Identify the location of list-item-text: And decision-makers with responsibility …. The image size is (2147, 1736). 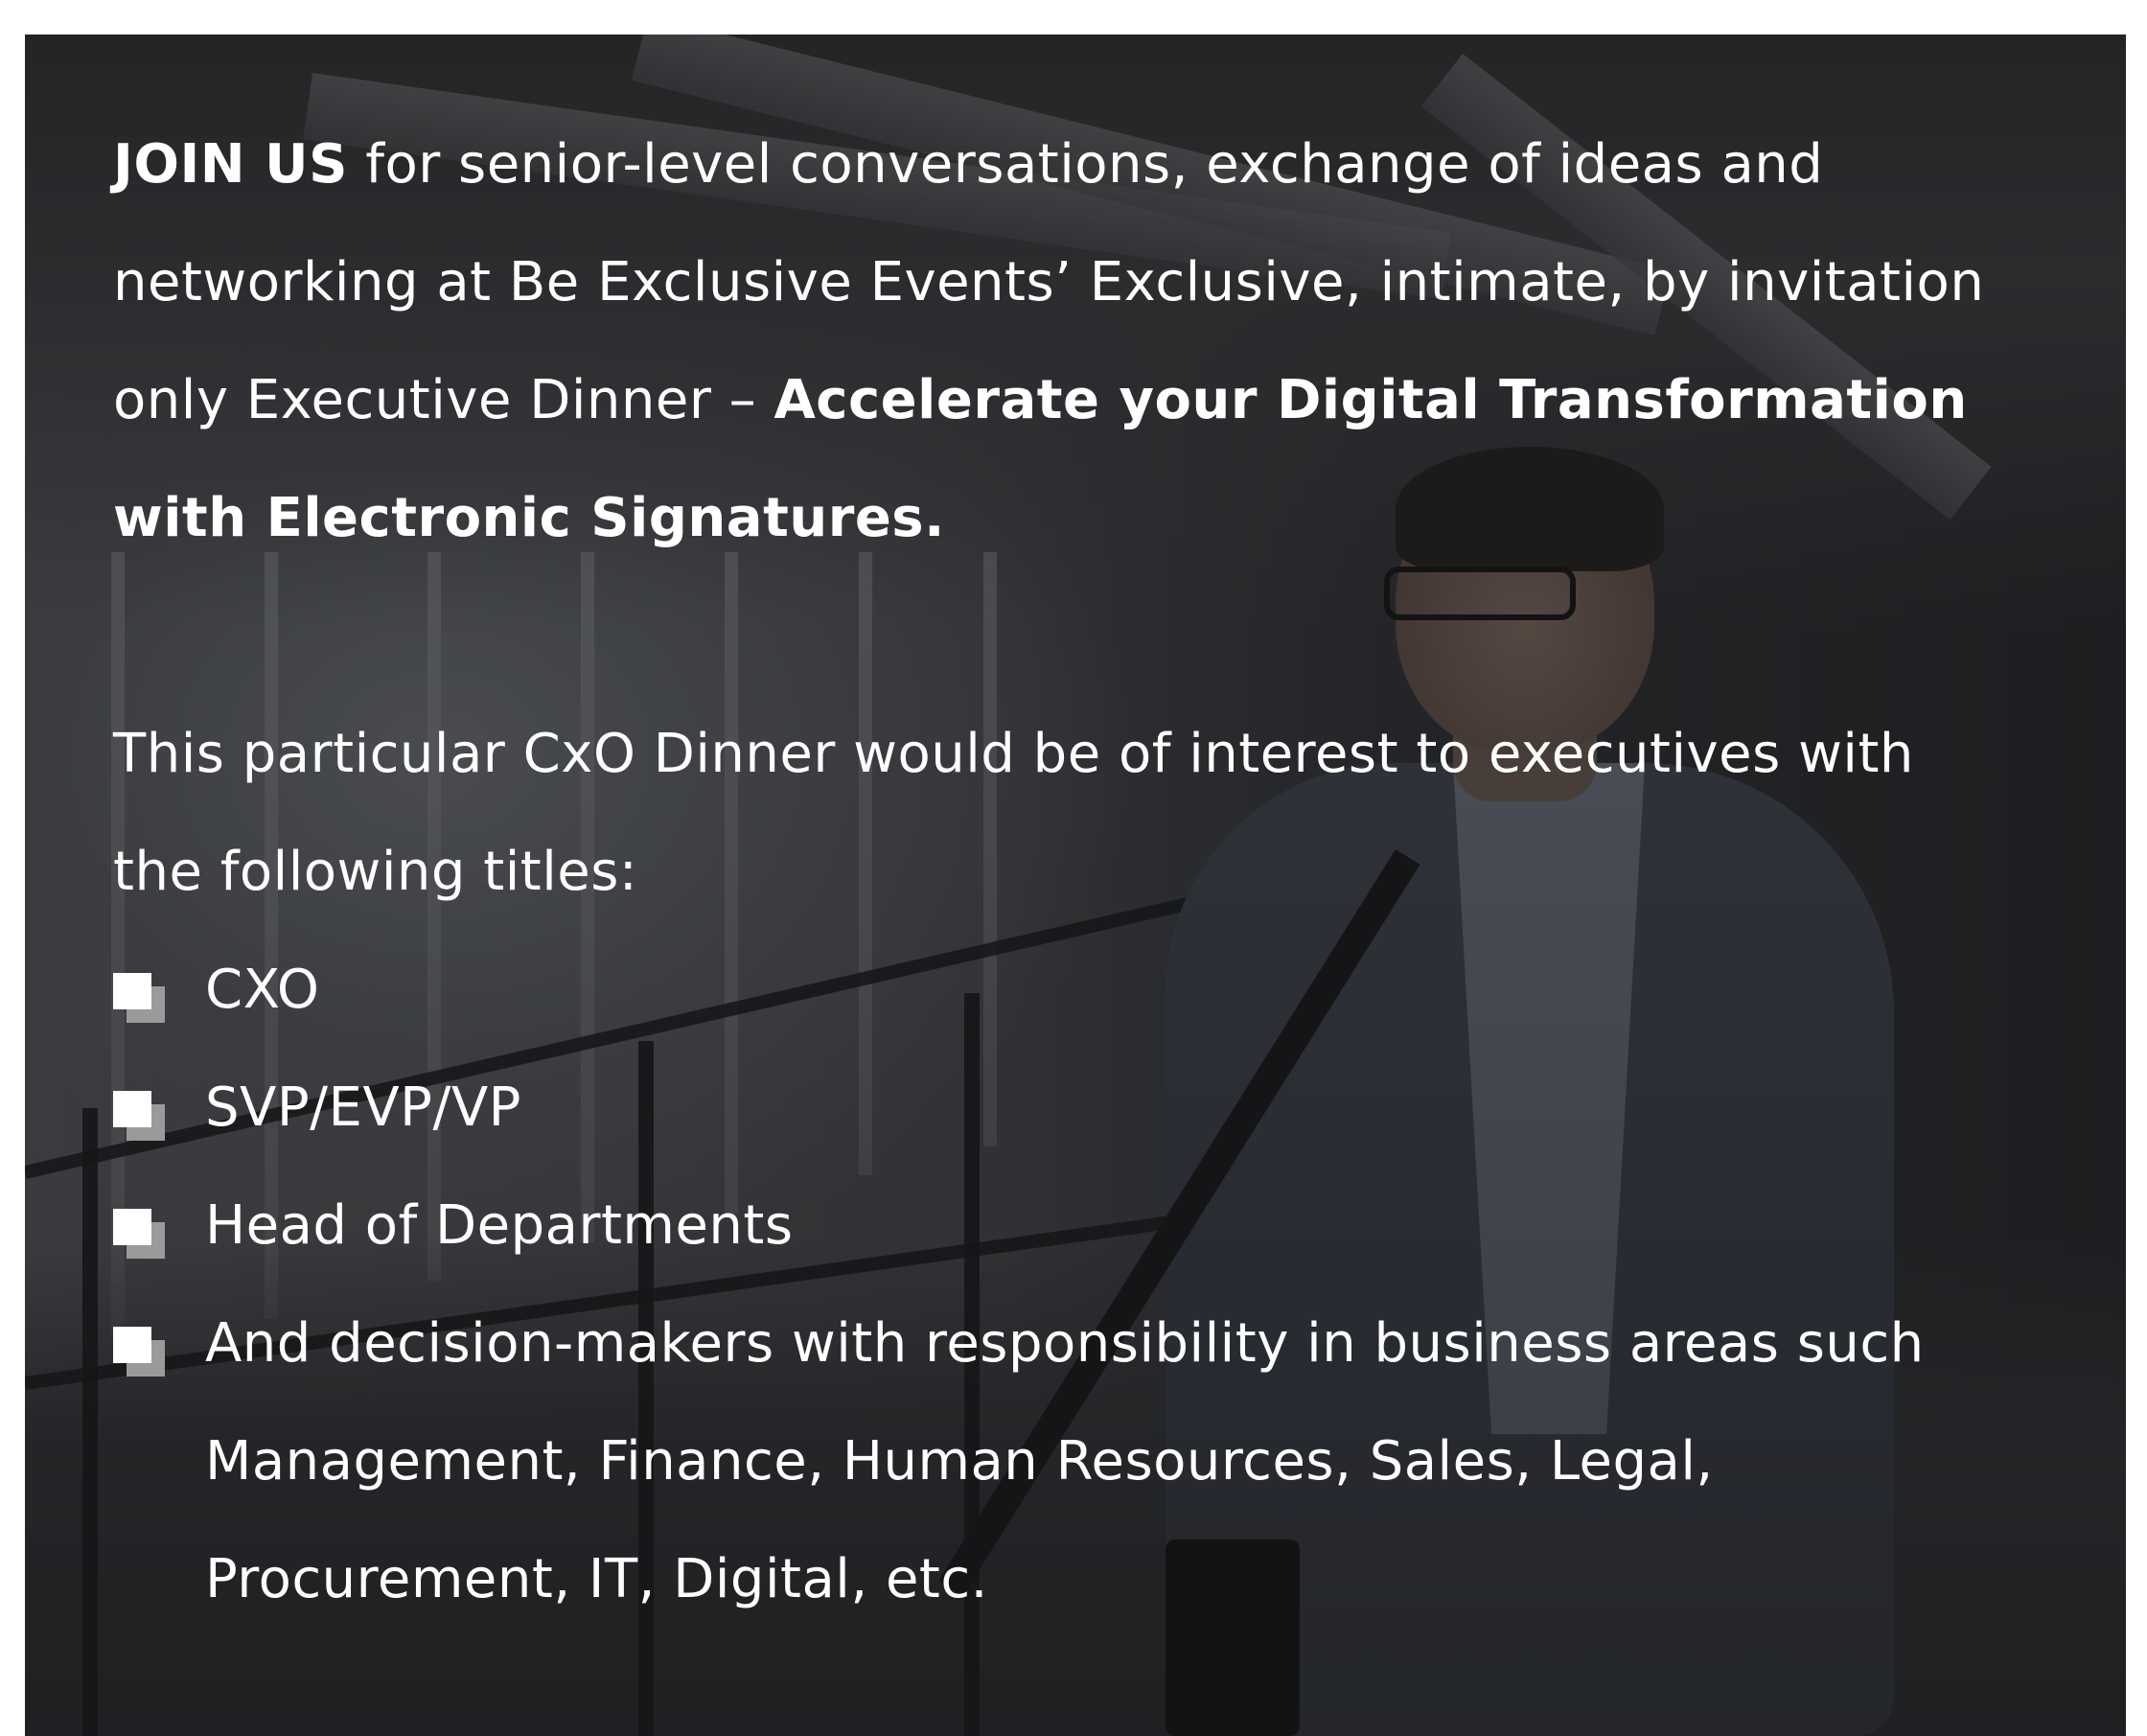
(1065, 1461).